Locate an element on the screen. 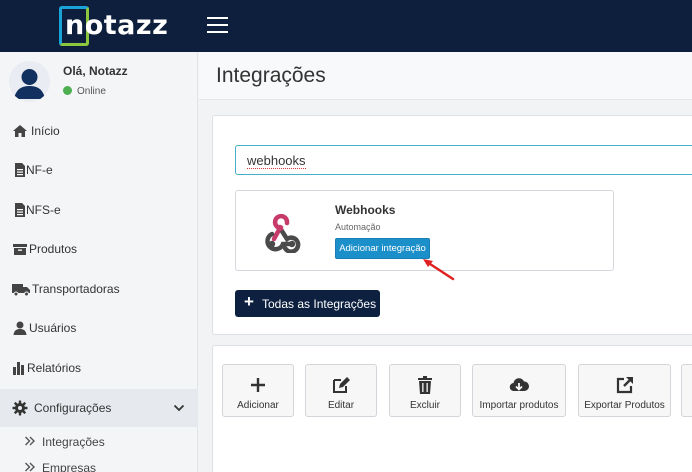 The height and width of the screenshot is (472, 692). sidebar-item-transportadoras: Transportadoras is located at coordinates (99, 289).